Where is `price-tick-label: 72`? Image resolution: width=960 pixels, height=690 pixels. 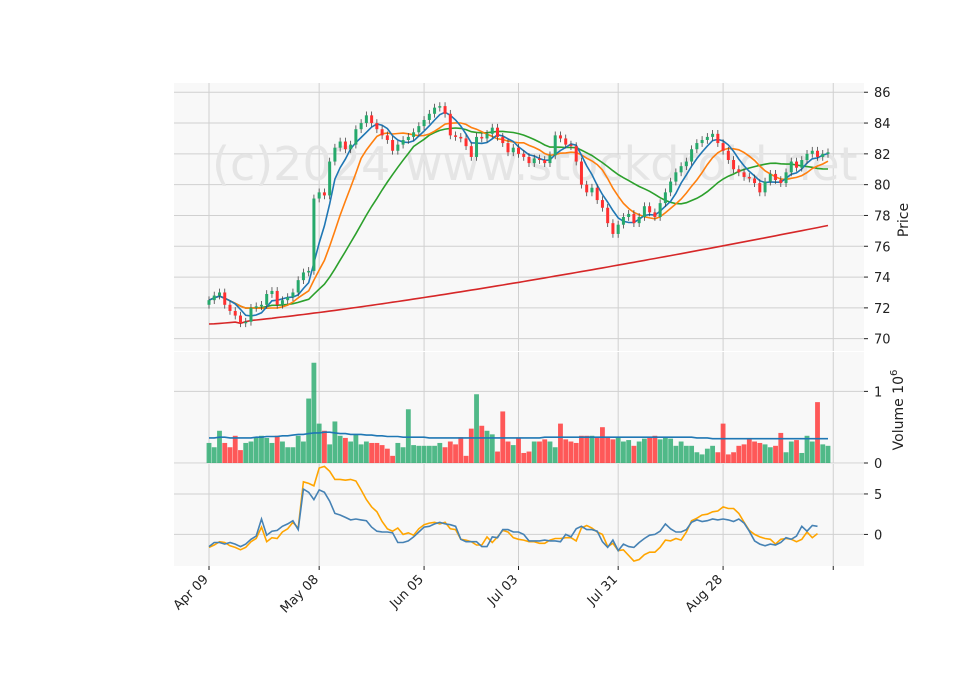 price-tick-label: 72 is located at coordinates (882, 309).